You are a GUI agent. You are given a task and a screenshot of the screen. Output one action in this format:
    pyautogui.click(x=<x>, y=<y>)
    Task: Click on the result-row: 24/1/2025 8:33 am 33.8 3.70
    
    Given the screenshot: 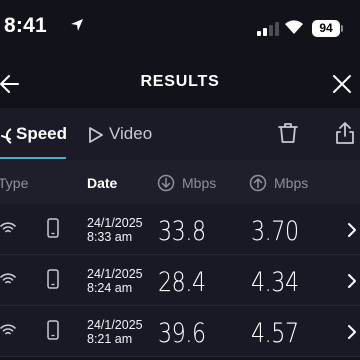 What is the action you would take?
    pyautogui.click(x=180, y=229)
    